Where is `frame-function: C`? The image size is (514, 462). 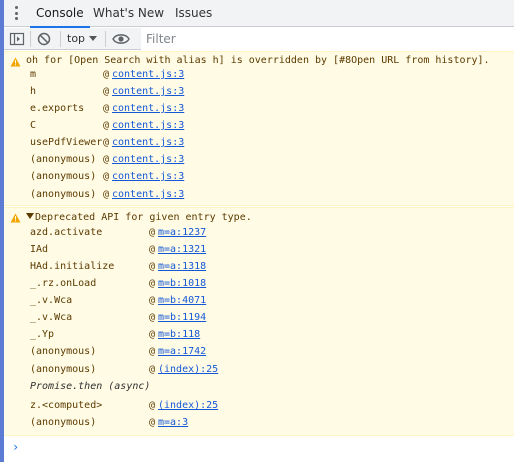 frame-function: C is located at coordinates (33, 125).